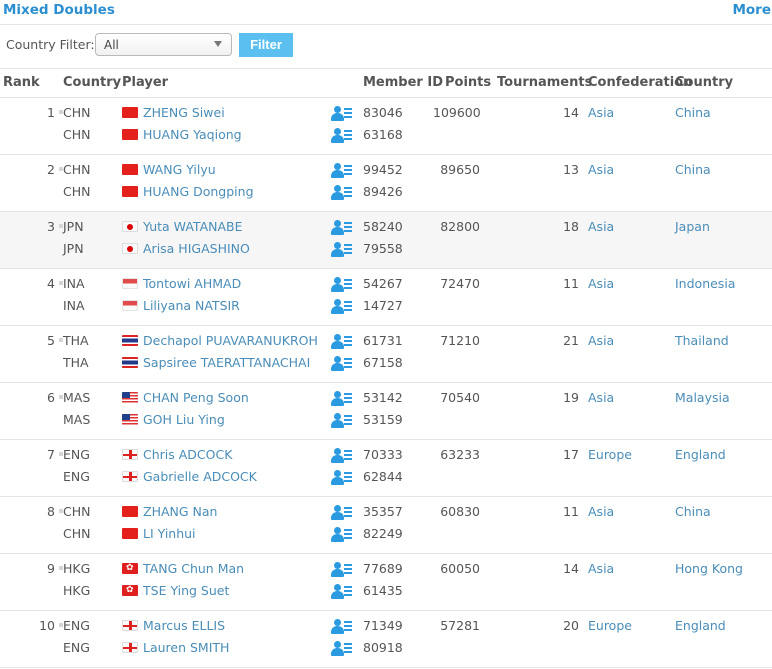 The height and width of the screenshot is (669, 772). Describe the element at coordinates (226, 362) in the screenshot. I see `player-name-link: Sapsiree TAERATTANACHAI` at that location.